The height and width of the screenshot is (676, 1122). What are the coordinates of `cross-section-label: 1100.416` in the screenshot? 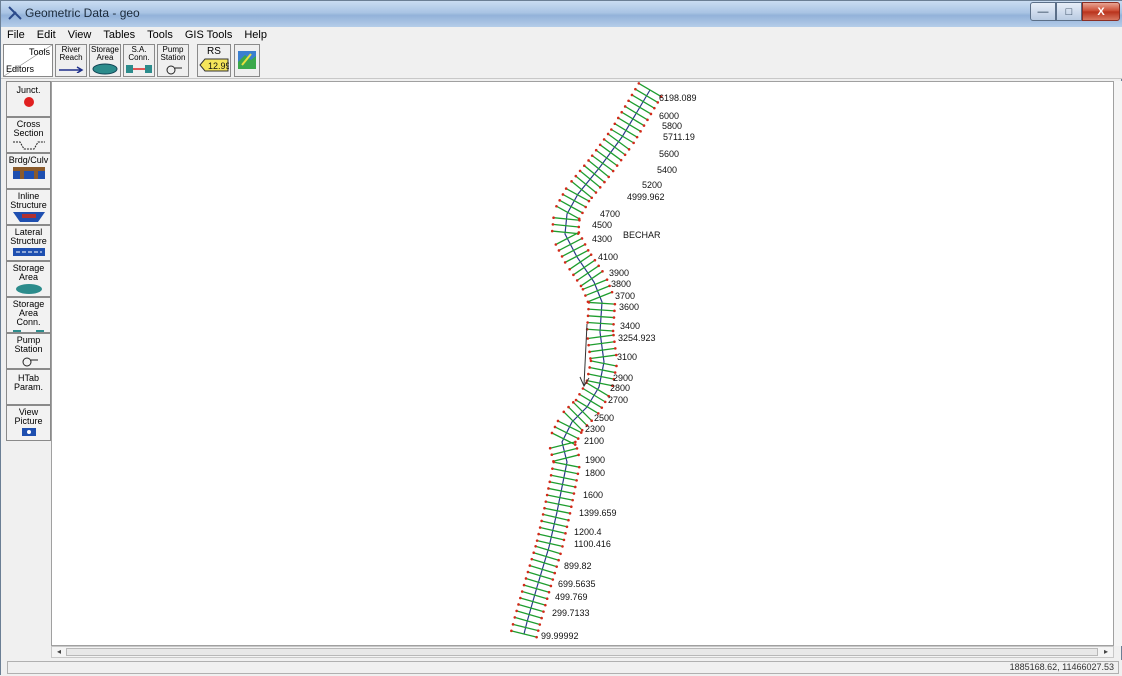 It's located at (592, 544).